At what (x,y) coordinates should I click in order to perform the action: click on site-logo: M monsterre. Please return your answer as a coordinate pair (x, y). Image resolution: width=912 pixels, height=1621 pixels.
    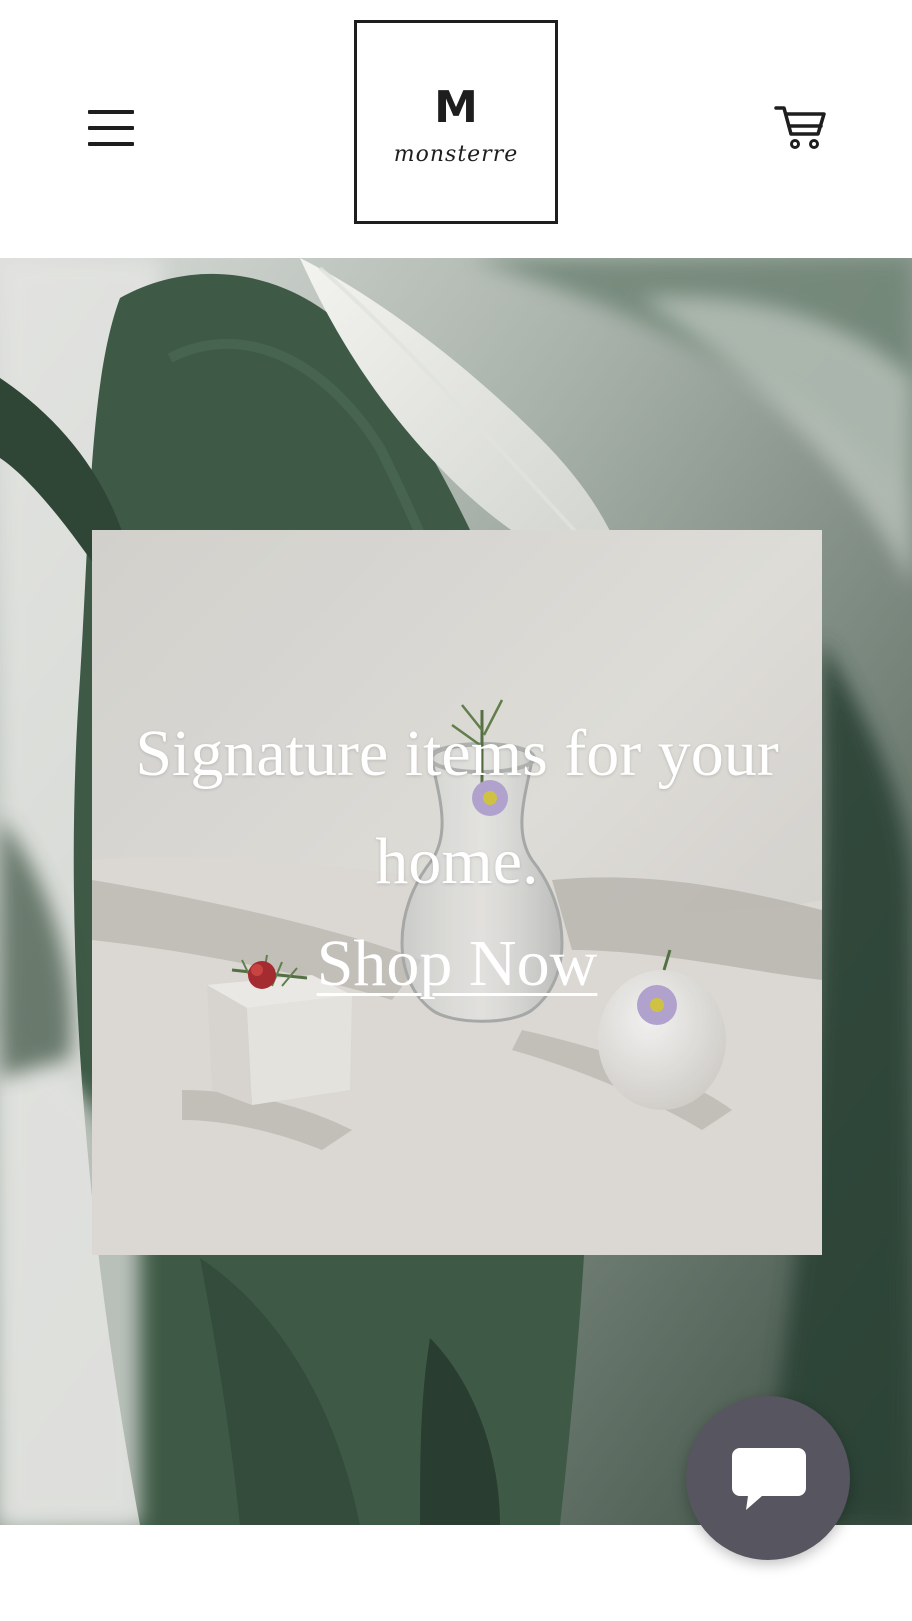
    Looking at the image, I should click on (456, 122).